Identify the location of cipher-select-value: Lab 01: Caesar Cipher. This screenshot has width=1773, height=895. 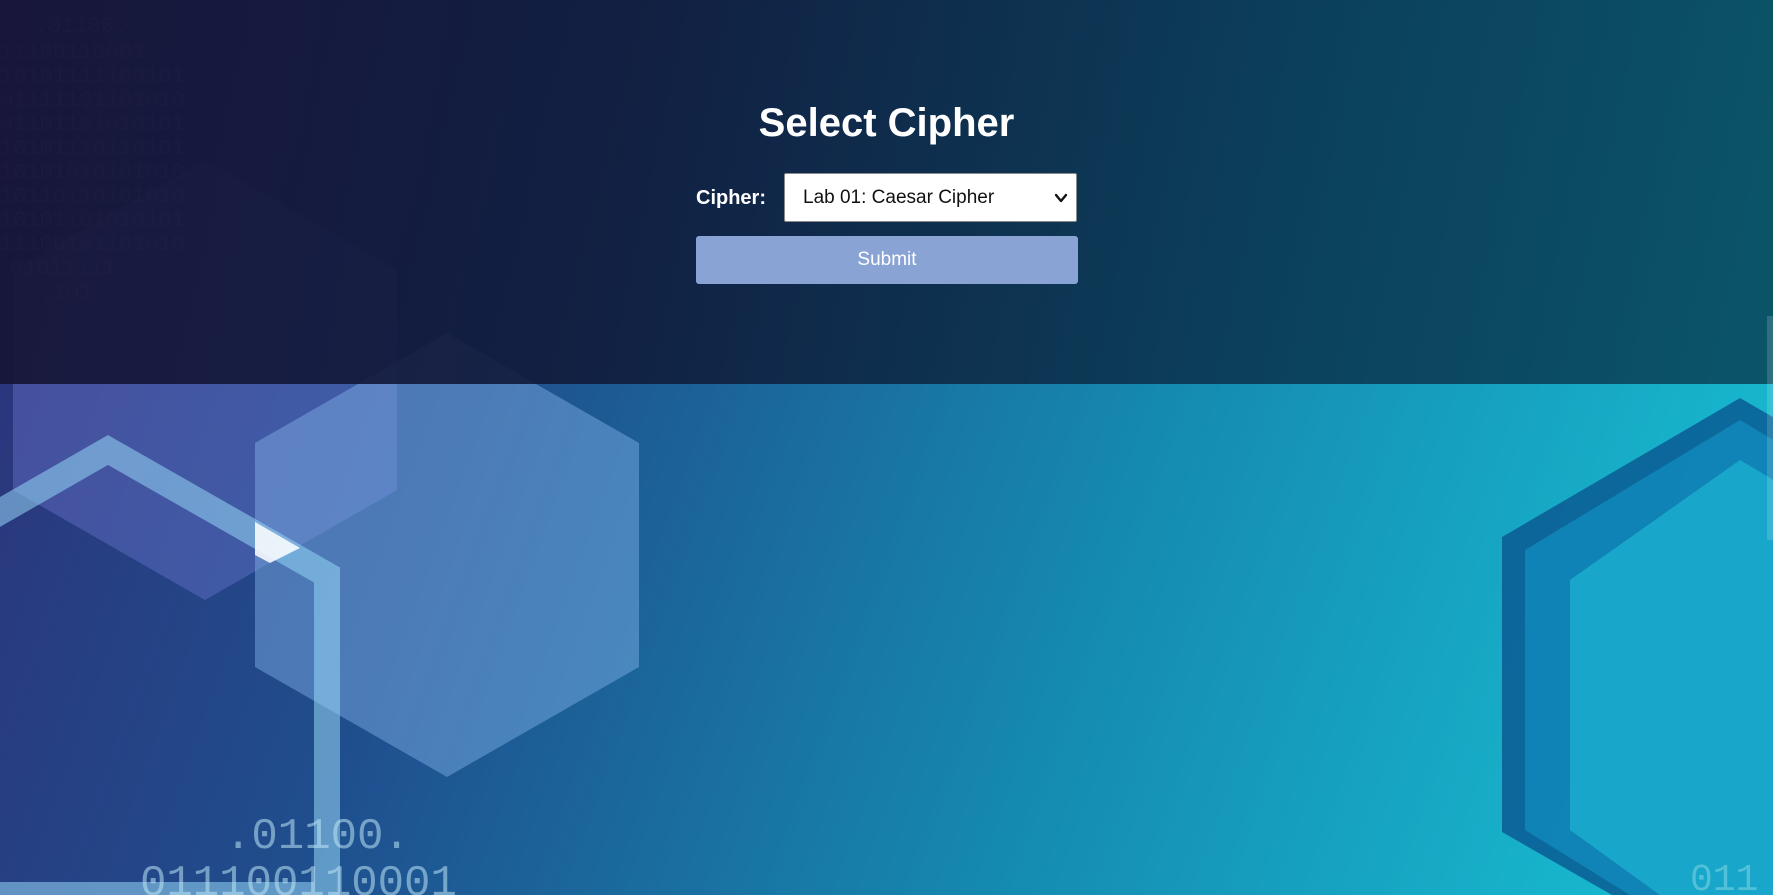
(899, 197).